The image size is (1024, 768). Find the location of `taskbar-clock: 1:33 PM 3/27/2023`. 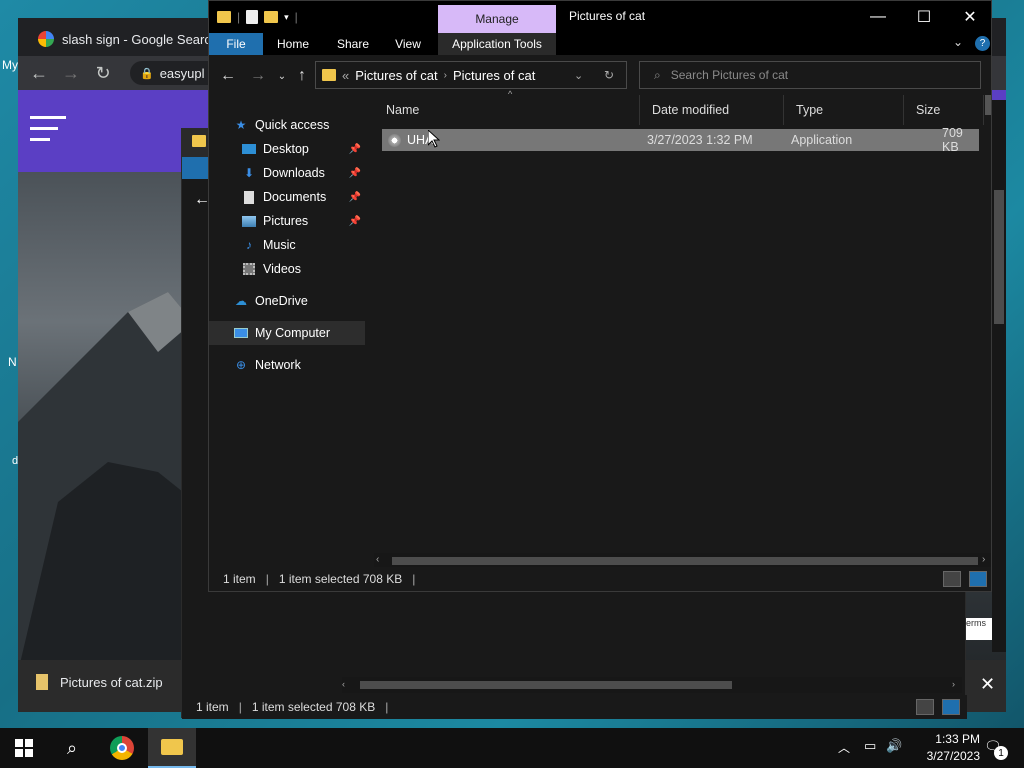

taskbar-clock: 1:33 PM 3/27/2023 is located at coordinates (953, 748).